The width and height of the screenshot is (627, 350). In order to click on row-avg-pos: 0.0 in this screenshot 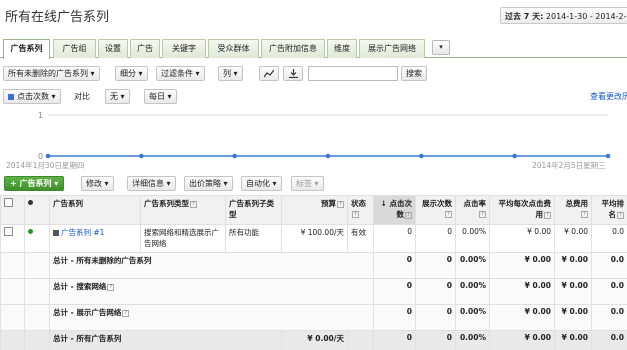, I will do `click(609, 238)`.